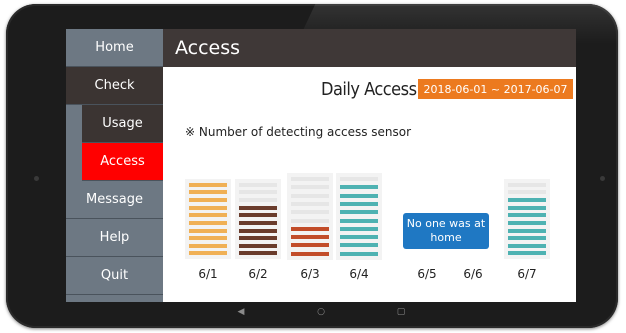 This screenshot has width=626, height=333. Describe the element at coordinates (114, 276) in the screenshot. I see `sidebar-item-quit: Quit` at that location.